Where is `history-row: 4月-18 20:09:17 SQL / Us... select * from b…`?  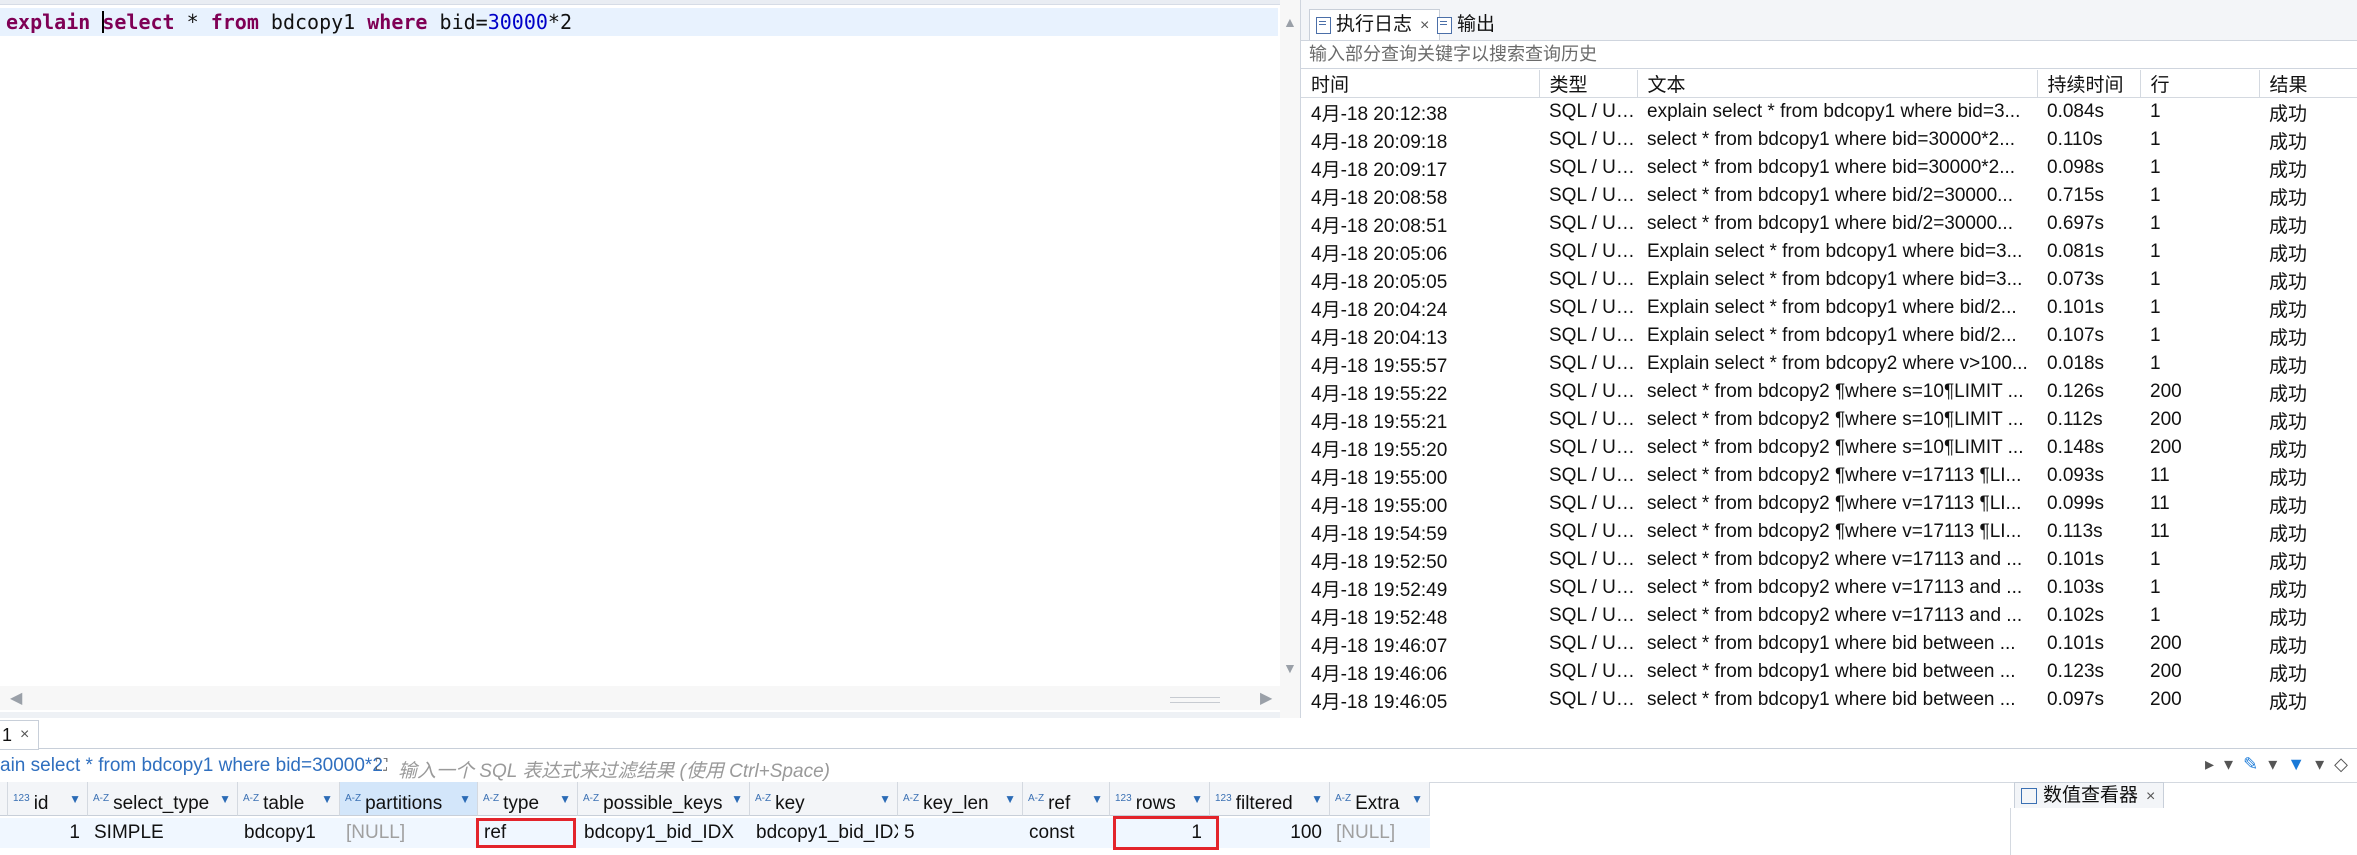
history-row: 4月-18 20:09:17 SQL / Us... select * from b… is located at coordinates (1829, 168).